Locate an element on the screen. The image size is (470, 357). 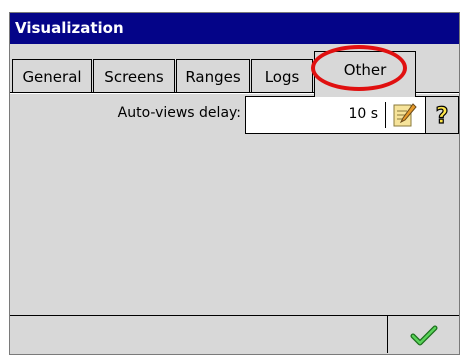
tab-other: Other is located at coordinates (365, 74).